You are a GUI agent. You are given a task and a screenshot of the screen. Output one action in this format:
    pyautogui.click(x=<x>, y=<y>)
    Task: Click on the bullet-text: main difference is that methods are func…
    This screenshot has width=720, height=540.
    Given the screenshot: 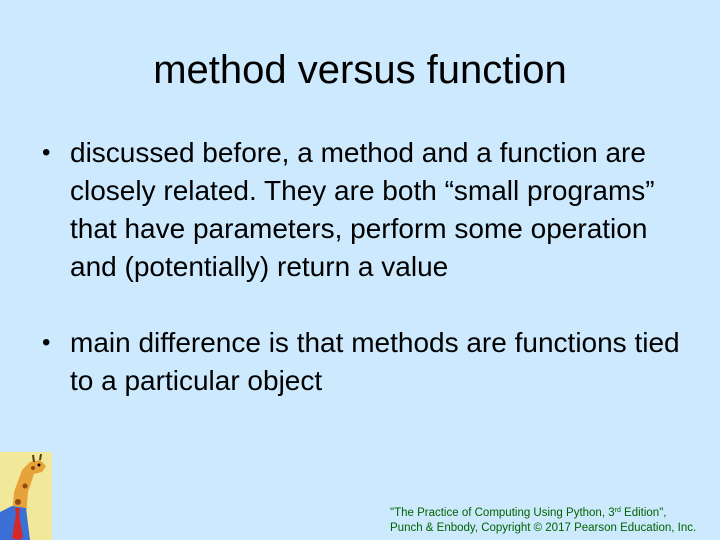 What is the action you would take?
    pyautogui.click(x=375, y=361)
    